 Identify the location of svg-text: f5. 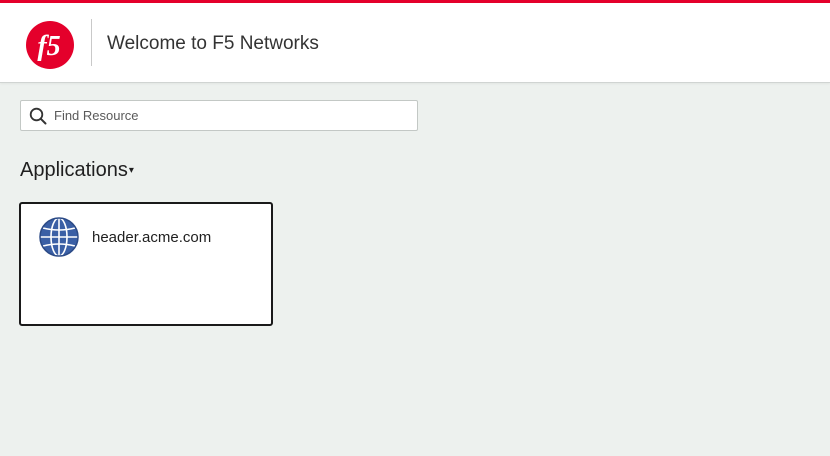
(48, 46).